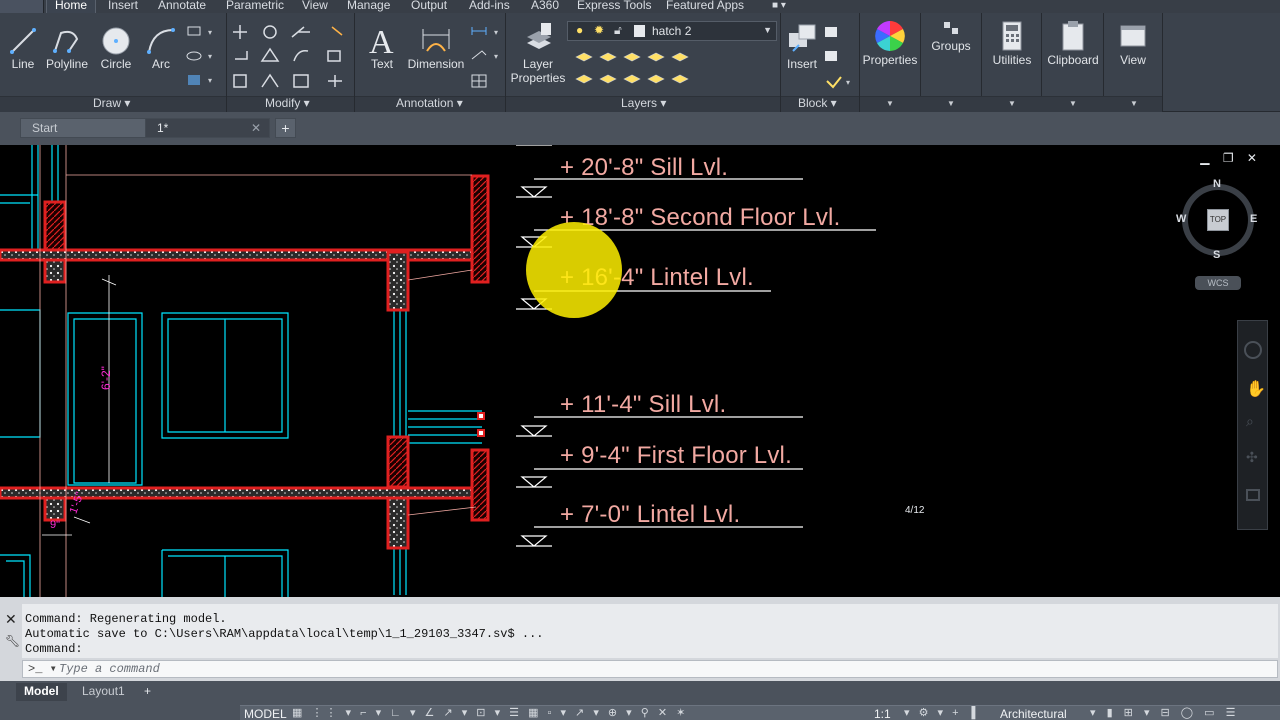 This screenshot has height=720, width=1280. I want to click on navigation-bar: ✋ ⌕ ✣, so click(1252, 425).